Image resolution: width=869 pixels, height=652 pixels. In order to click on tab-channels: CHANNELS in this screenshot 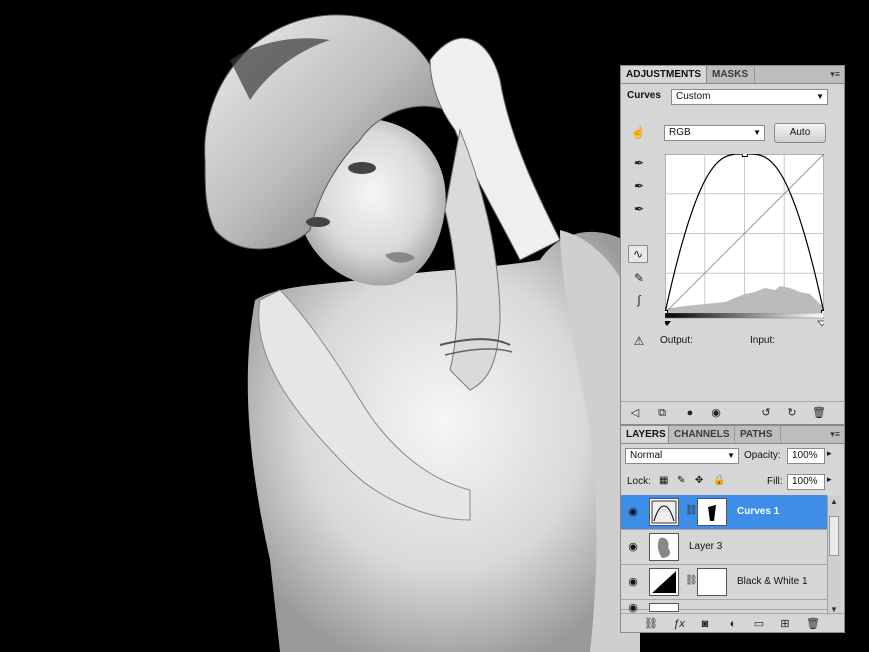, I will do `click(702, 434)`.